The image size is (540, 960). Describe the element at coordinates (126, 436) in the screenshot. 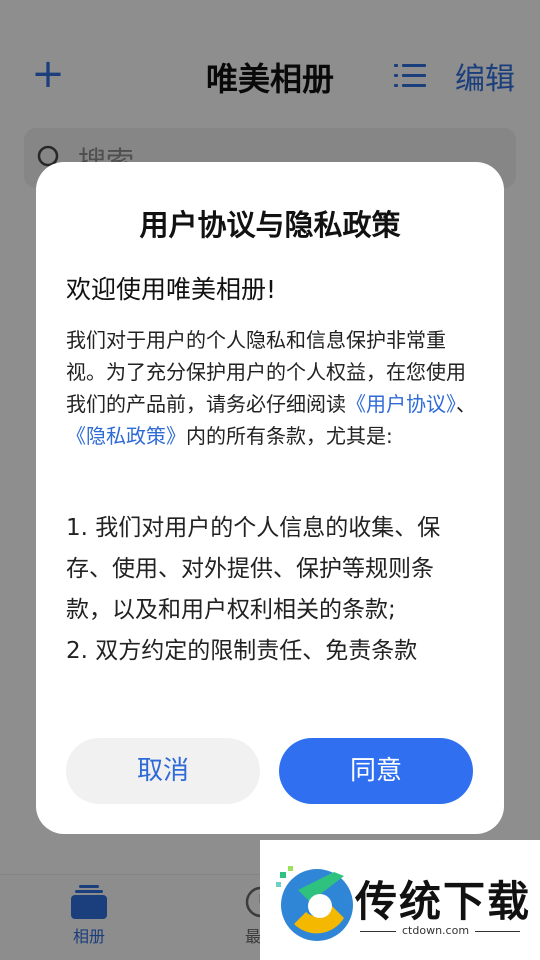

I see `privacy-policy-link: 《隐私政策》` at that location.